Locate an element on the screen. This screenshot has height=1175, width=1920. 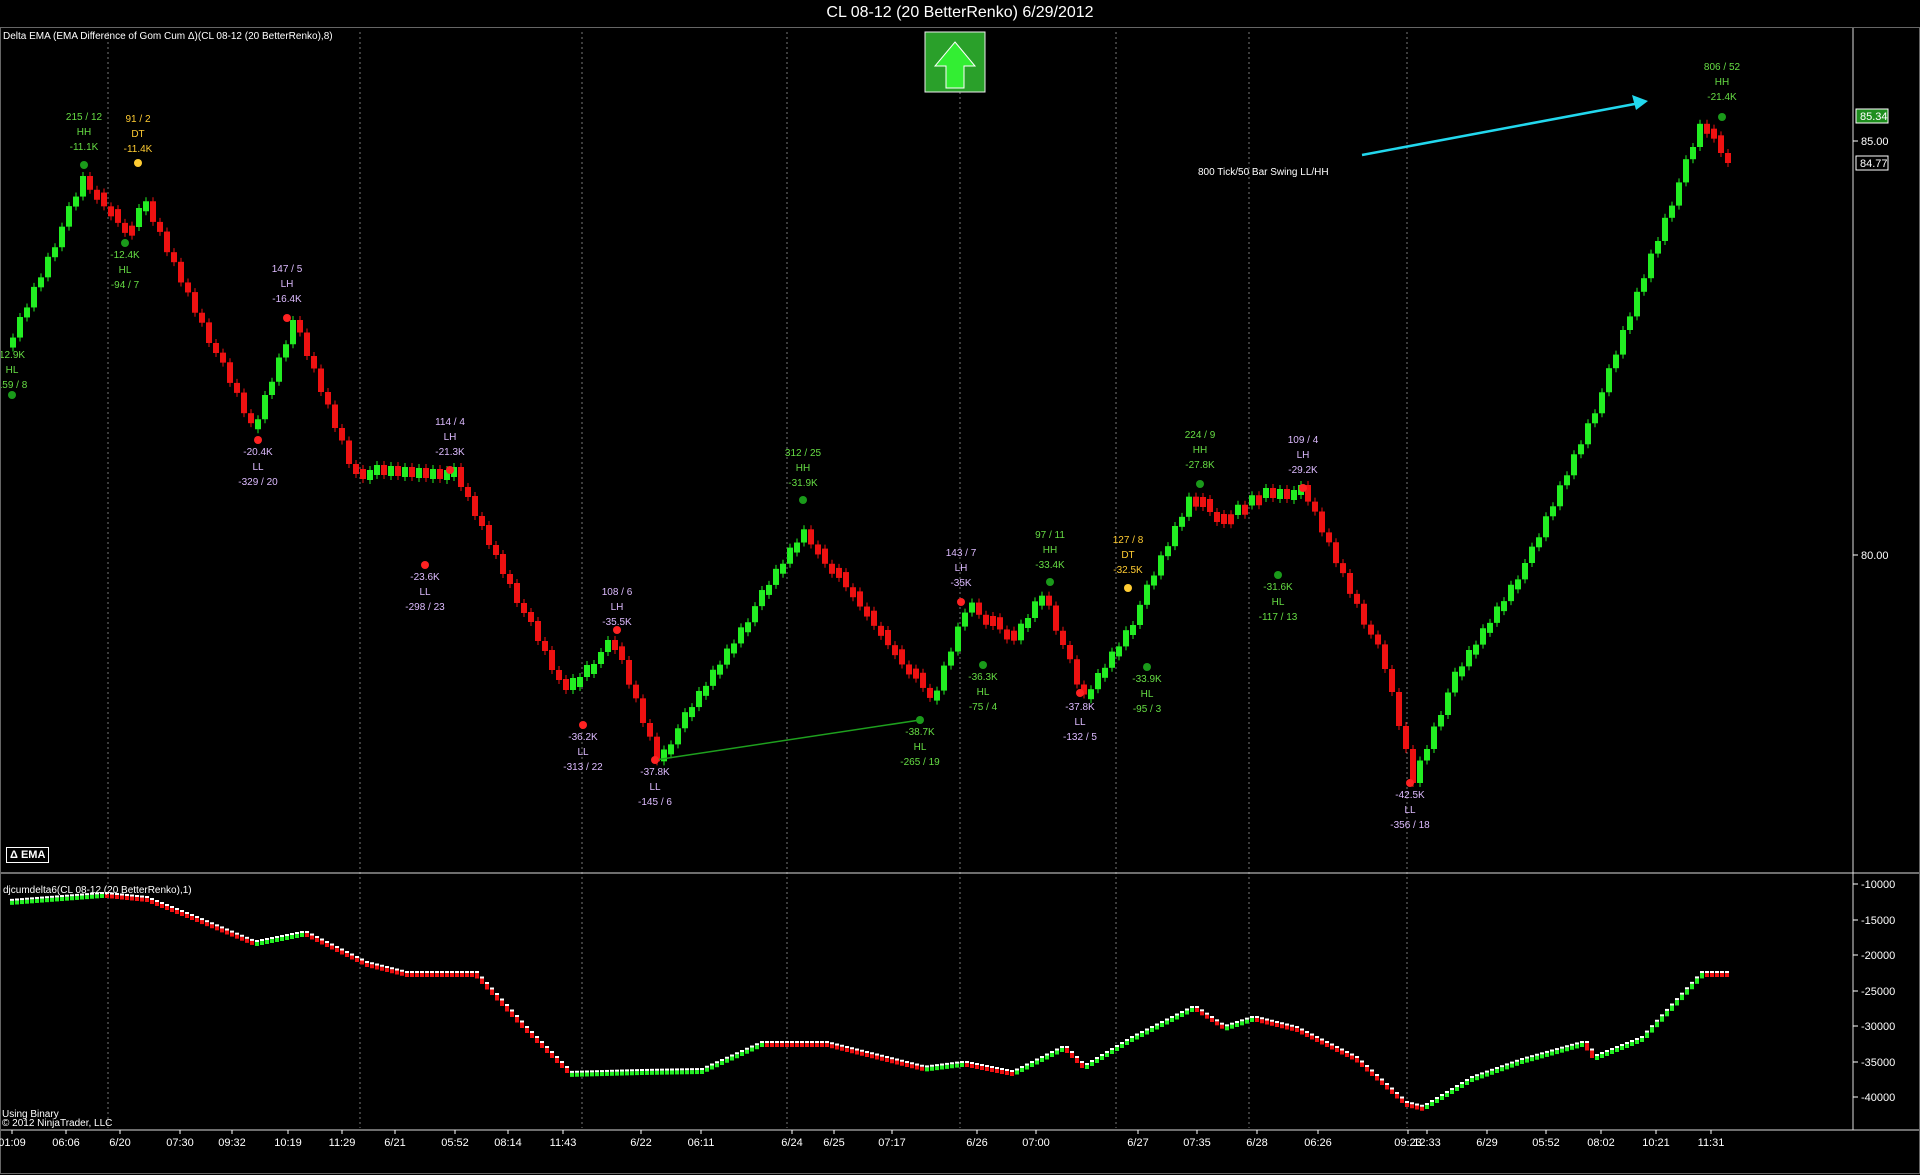
swing-label-text: 108 / 6 is located at coordinates (617, 592).